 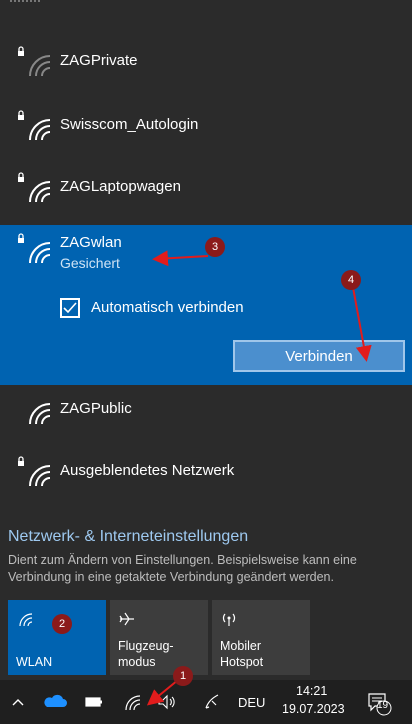 I want to click on hotspot-icon, so click(x=229, y=619).